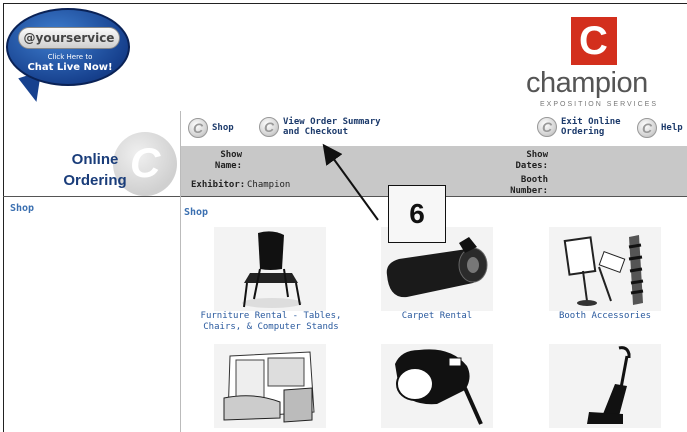  I want to click on callout-arrow, so click(350, 182).